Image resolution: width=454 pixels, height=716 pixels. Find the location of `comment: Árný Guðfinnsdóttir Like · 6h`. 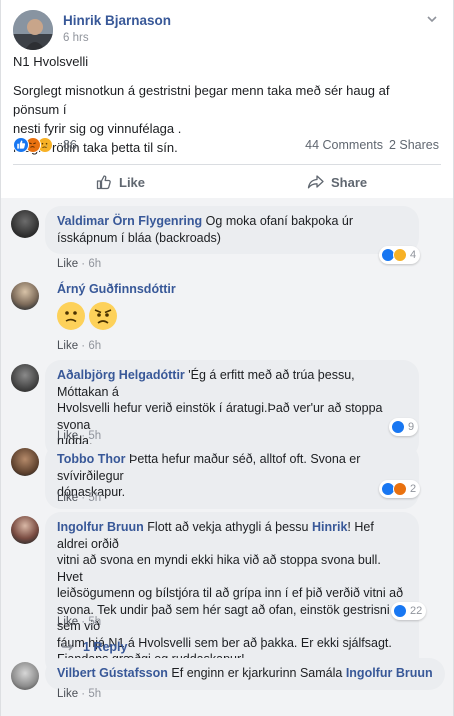

comment: Árný Guðfinnsdóttir Like · 6h is located at coordinates (232, 316).